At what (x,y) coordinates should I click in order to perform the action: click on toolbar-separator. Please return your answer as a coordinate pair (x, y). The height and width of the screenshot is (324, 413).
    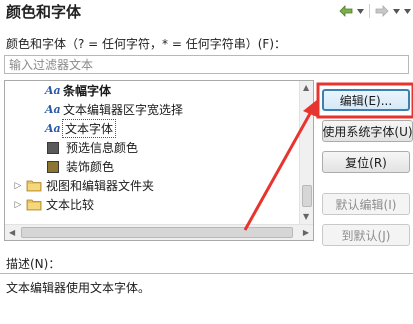
    Looking at the image, I should click on (369, 11).